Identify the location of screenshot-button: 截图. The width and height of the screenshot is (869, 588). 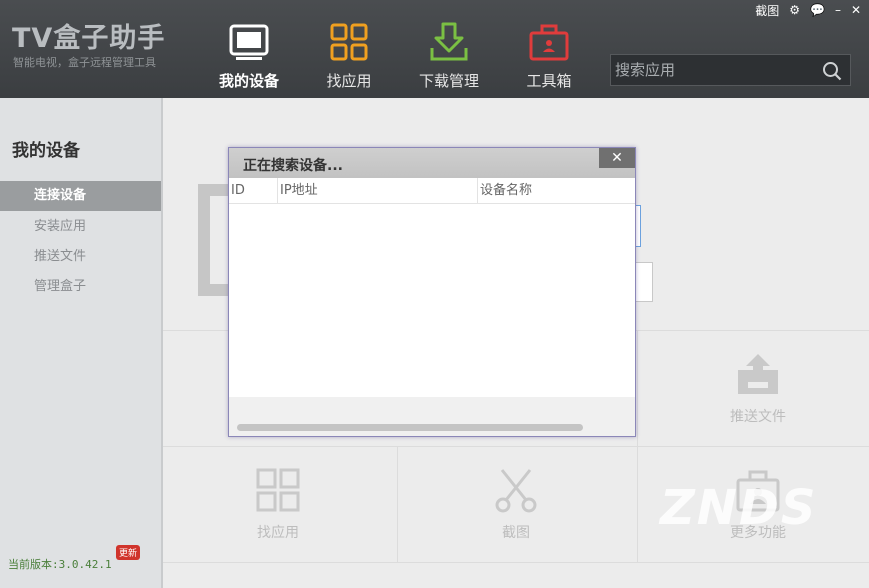
(767, 10).